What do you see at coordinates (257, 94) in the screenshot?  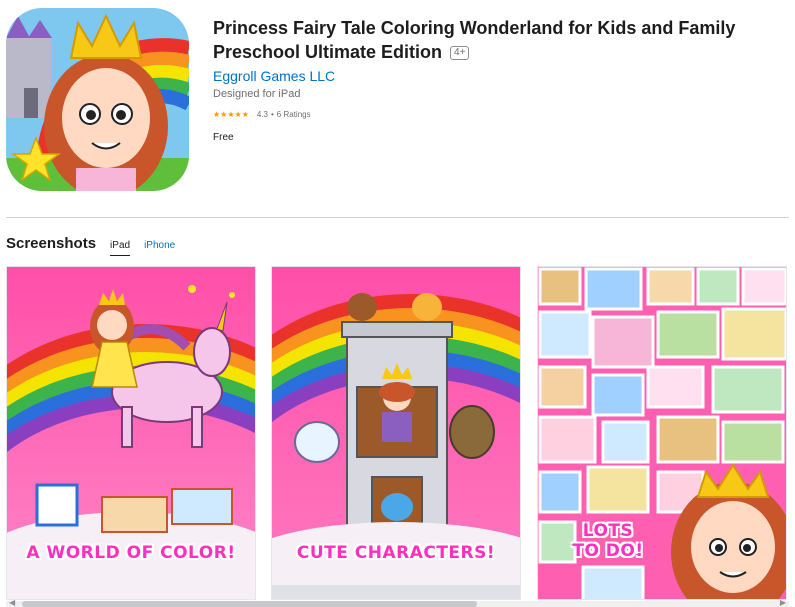 I see `designed-for-label: Designed for iPad` at bounding box center [257, 94].